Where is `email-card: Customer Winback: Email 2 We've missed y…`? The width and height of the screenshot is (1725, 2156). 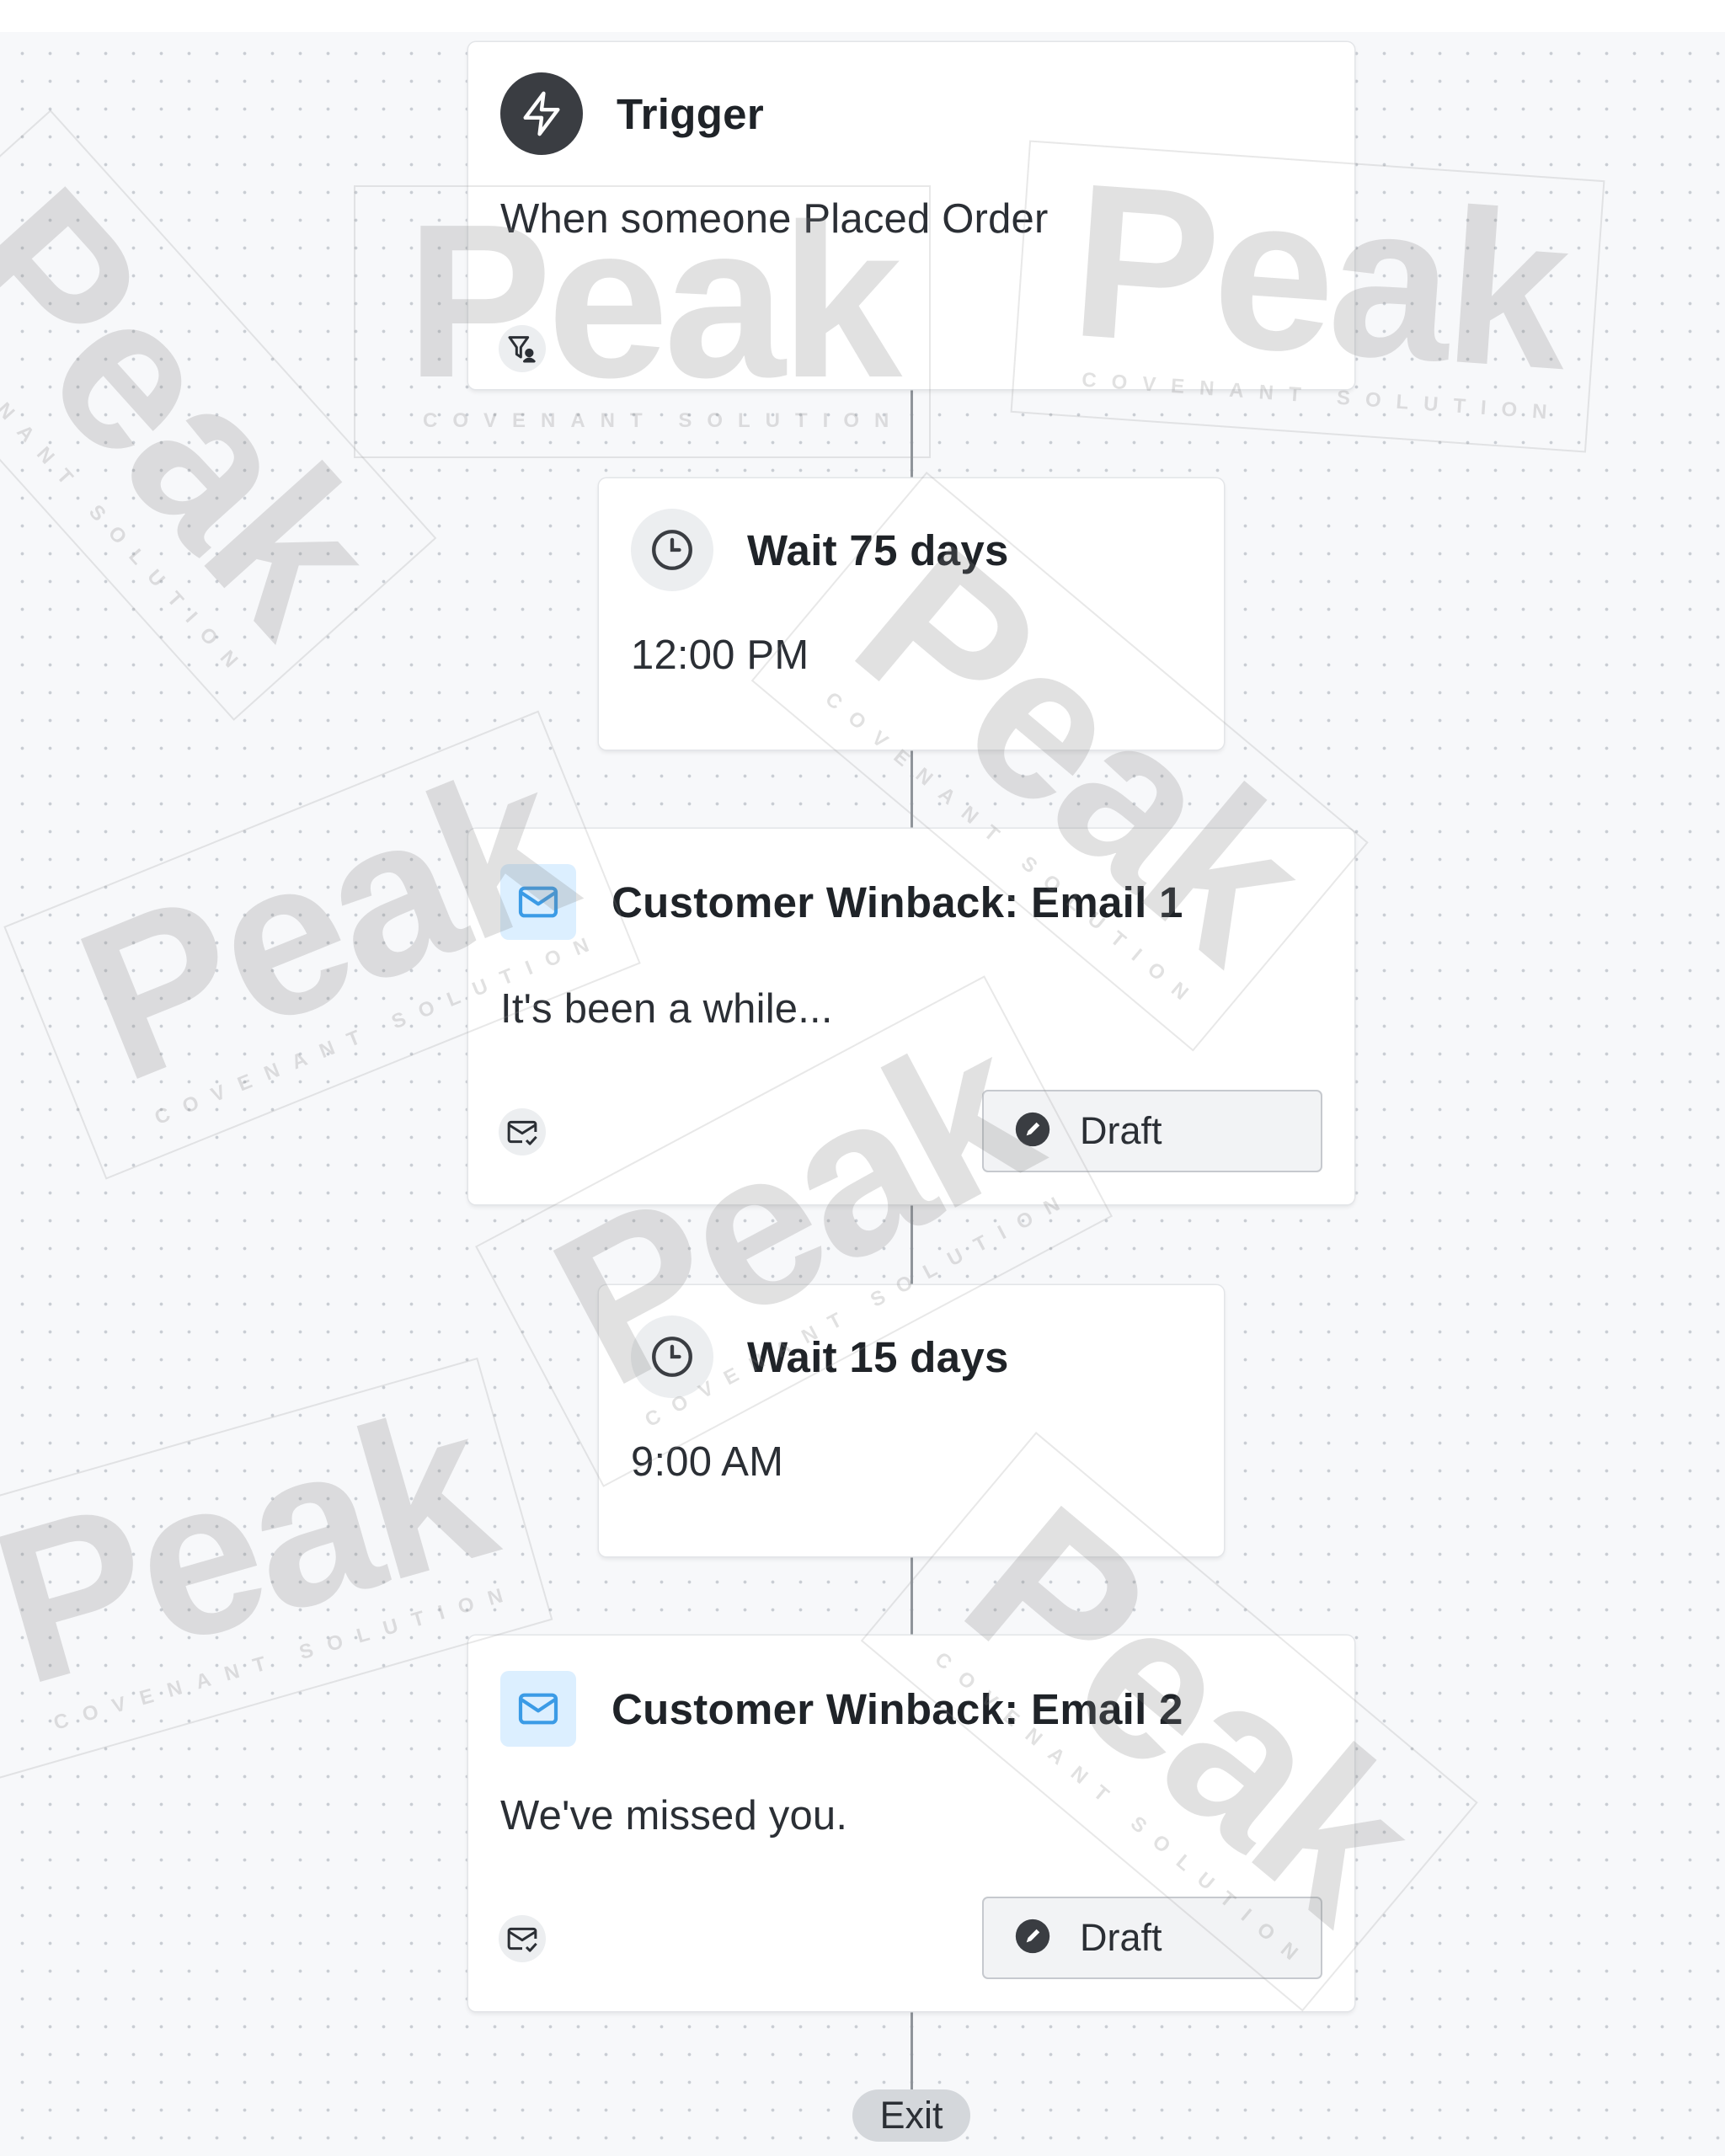
email-card: Customer Winback: Email 2 We've missed y… is located at coordinates (911, 1823).